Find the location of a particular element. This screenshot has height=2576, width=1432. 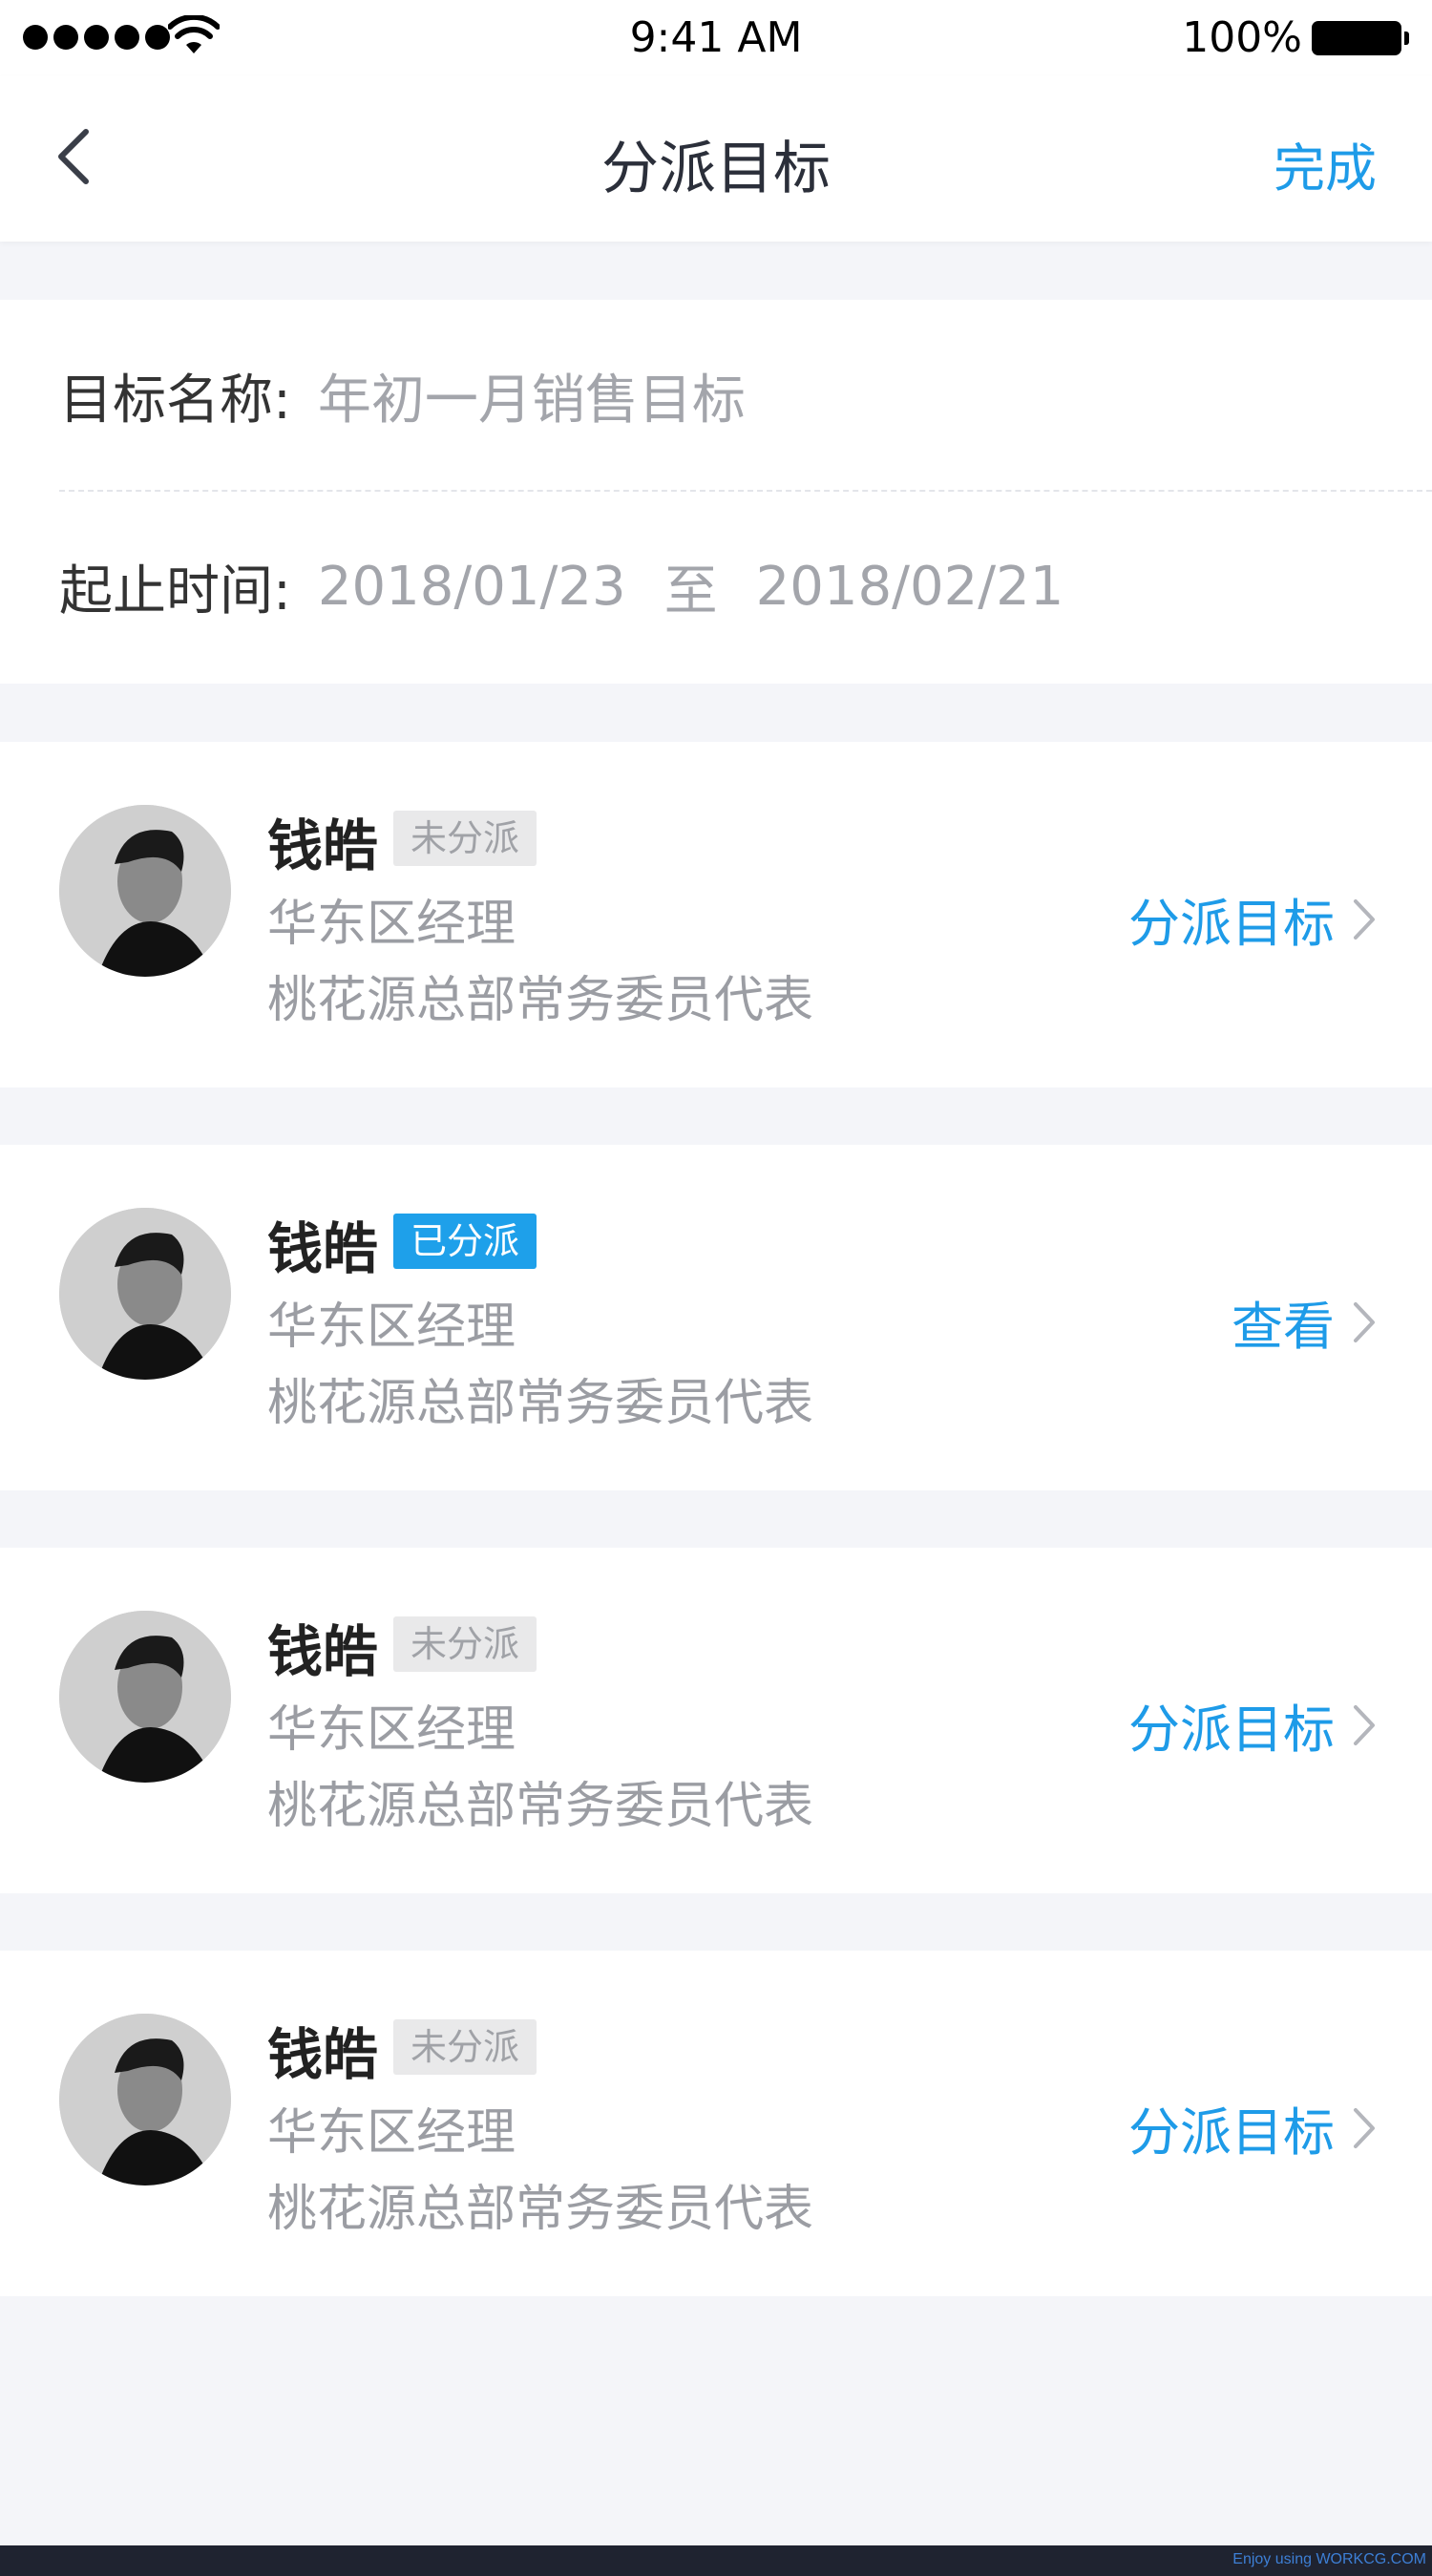

back-button is located at coordinates (76, 156).